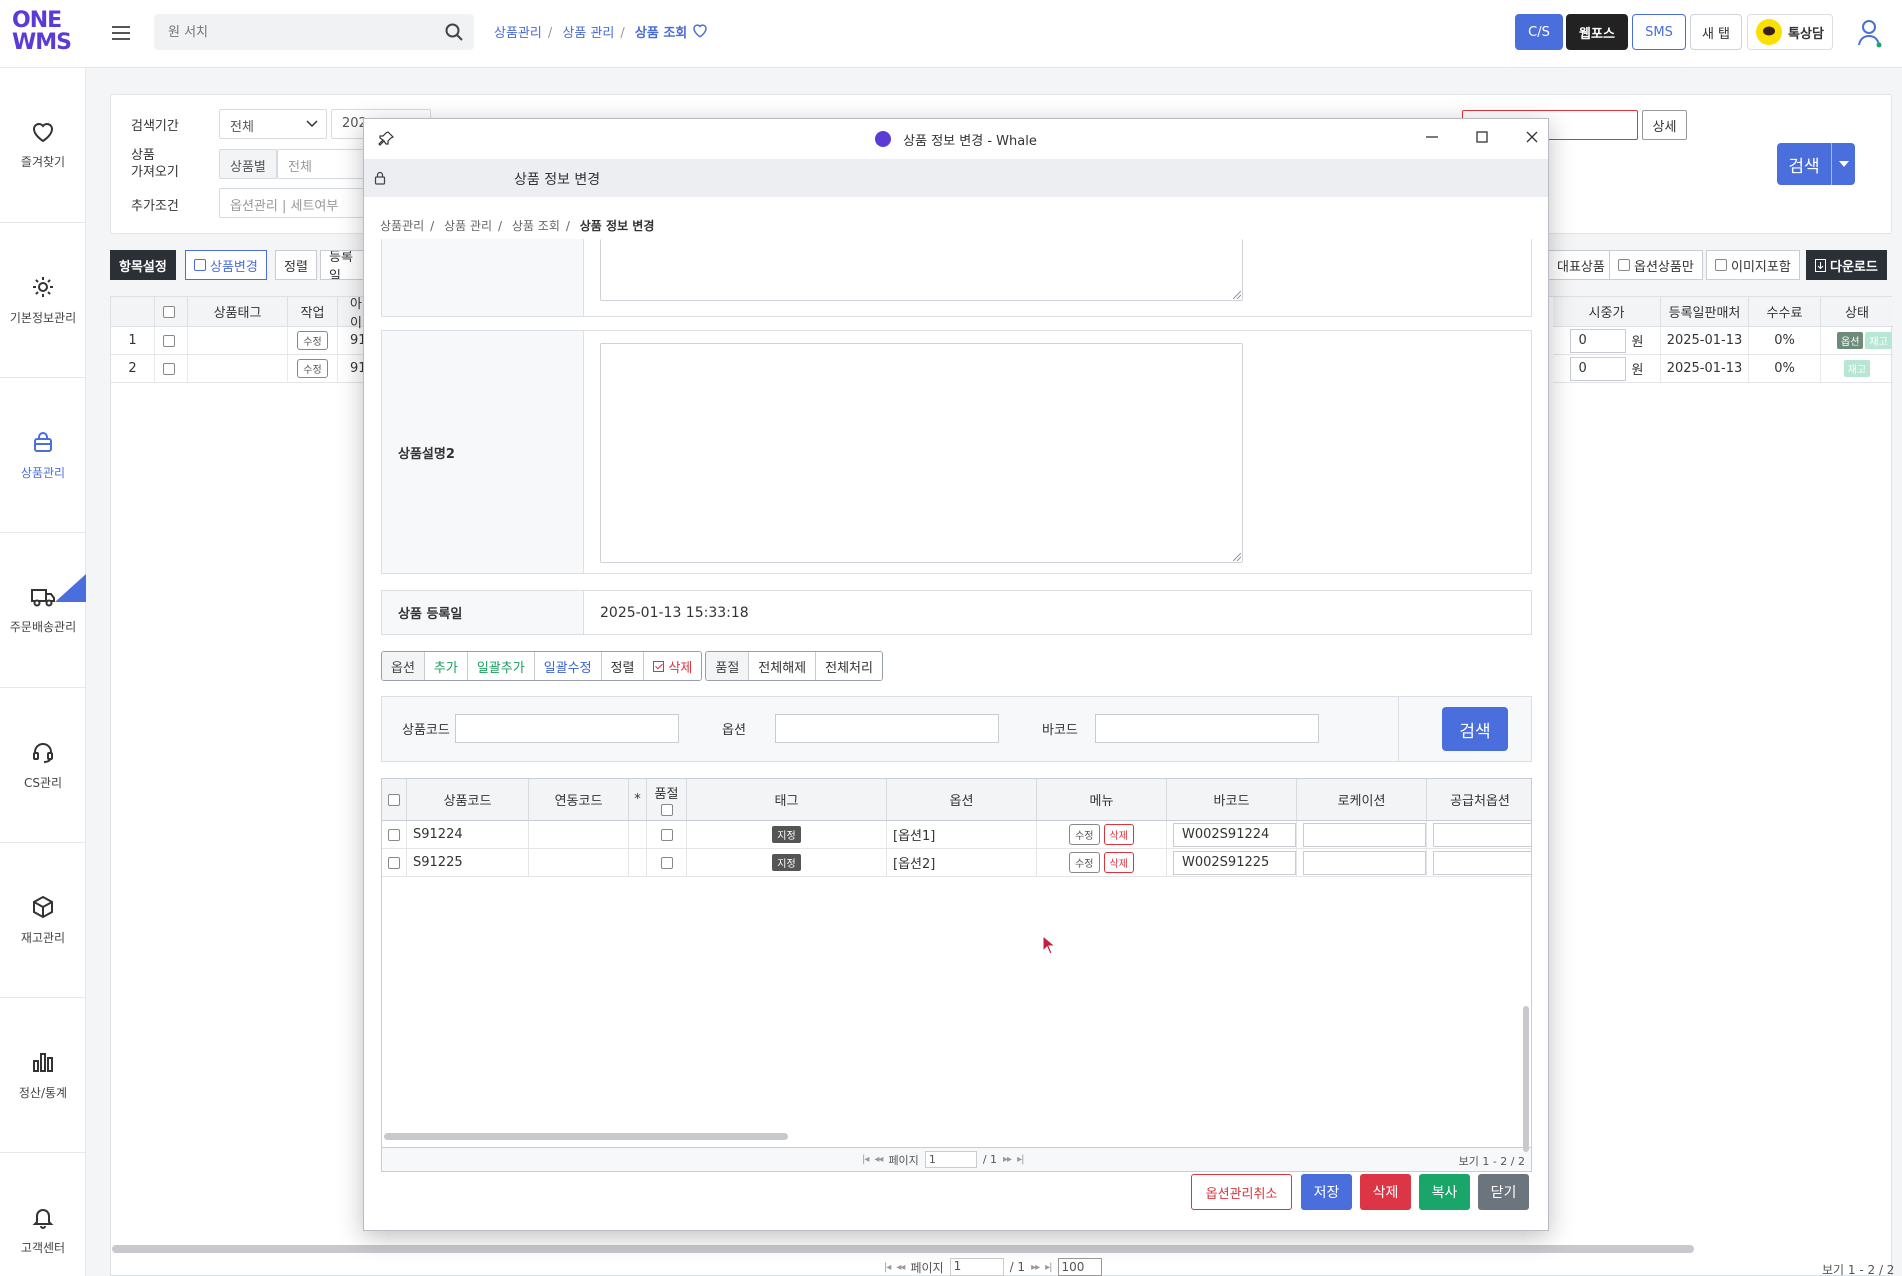 Image resolution: width=1902 pixels, height=1276 pixels. Describe the element at coordinates (1503, 1192) in the screenshot. I see `close-button: 닫기` at that location.